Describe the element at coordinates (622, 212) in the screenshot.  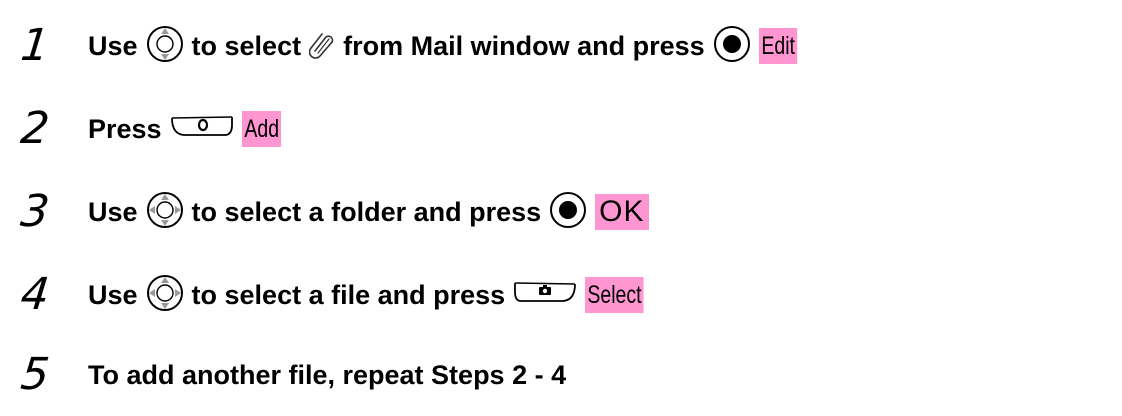
I see `softkey-label-ok: OK` at that location.